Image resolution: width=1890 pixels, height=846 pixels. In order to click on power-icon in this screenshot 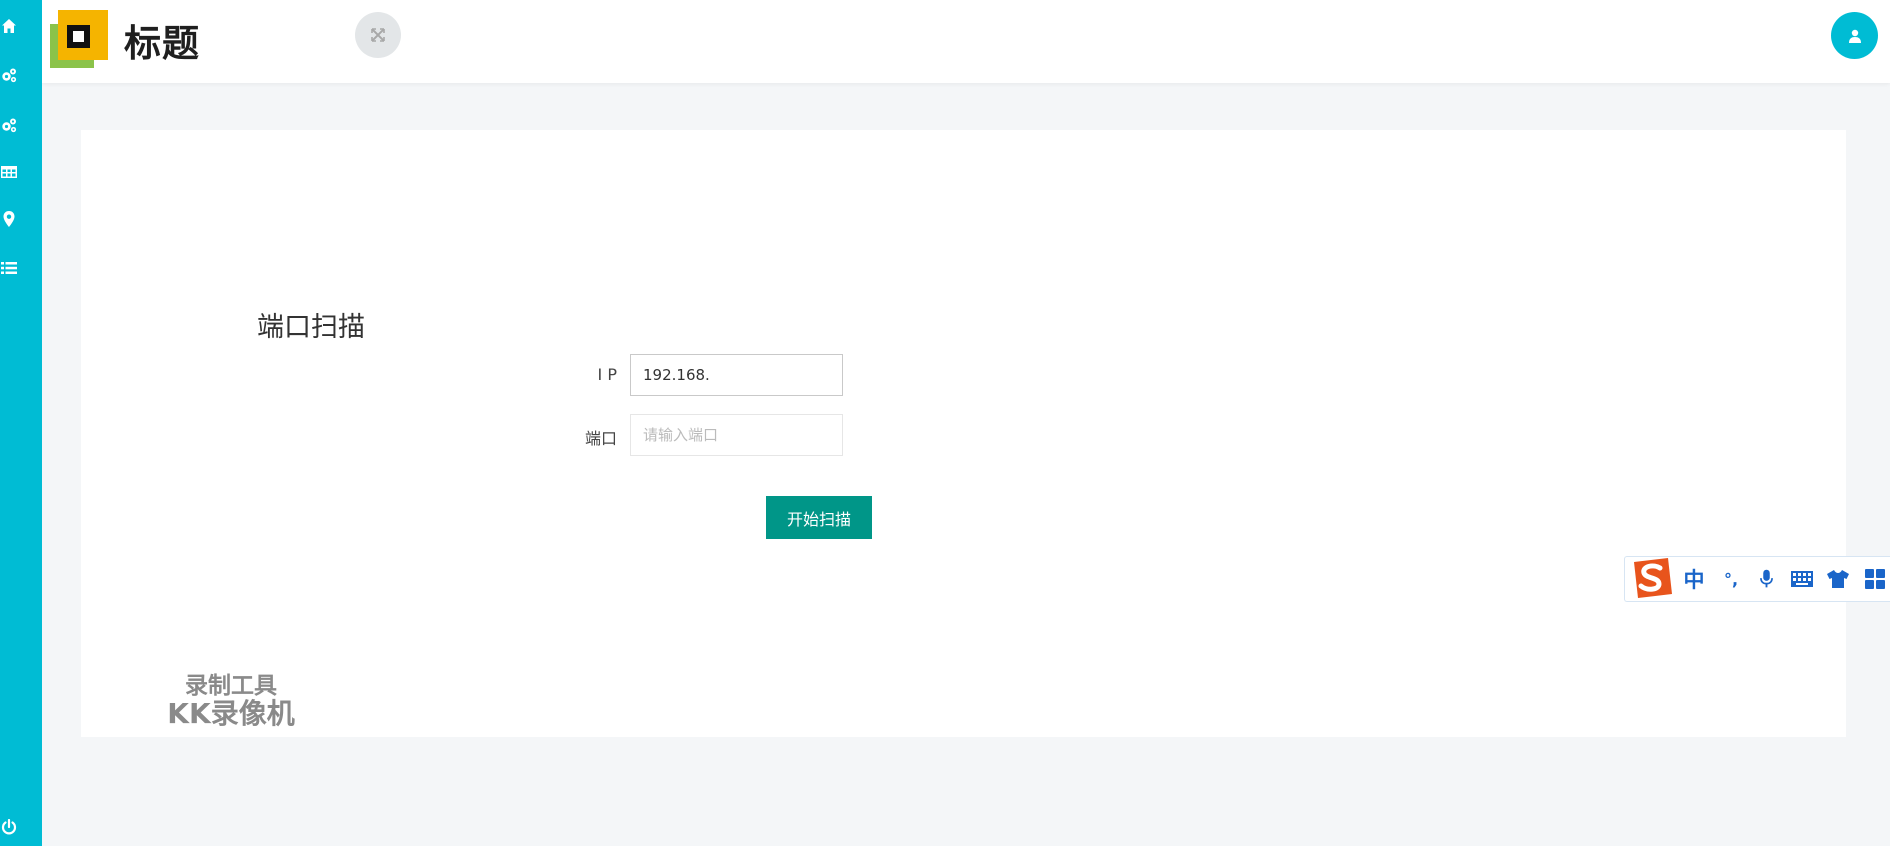, I will do `click(9, 827)`.